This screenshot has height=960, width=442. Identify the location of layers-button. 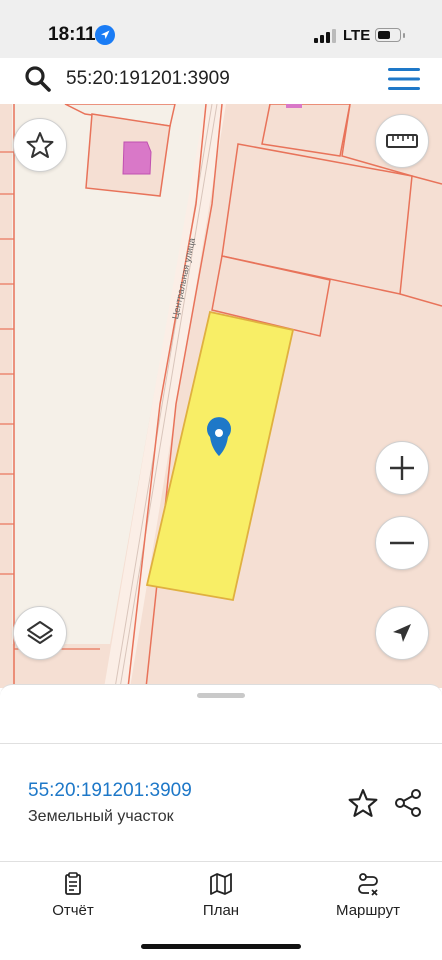
(40, 633).